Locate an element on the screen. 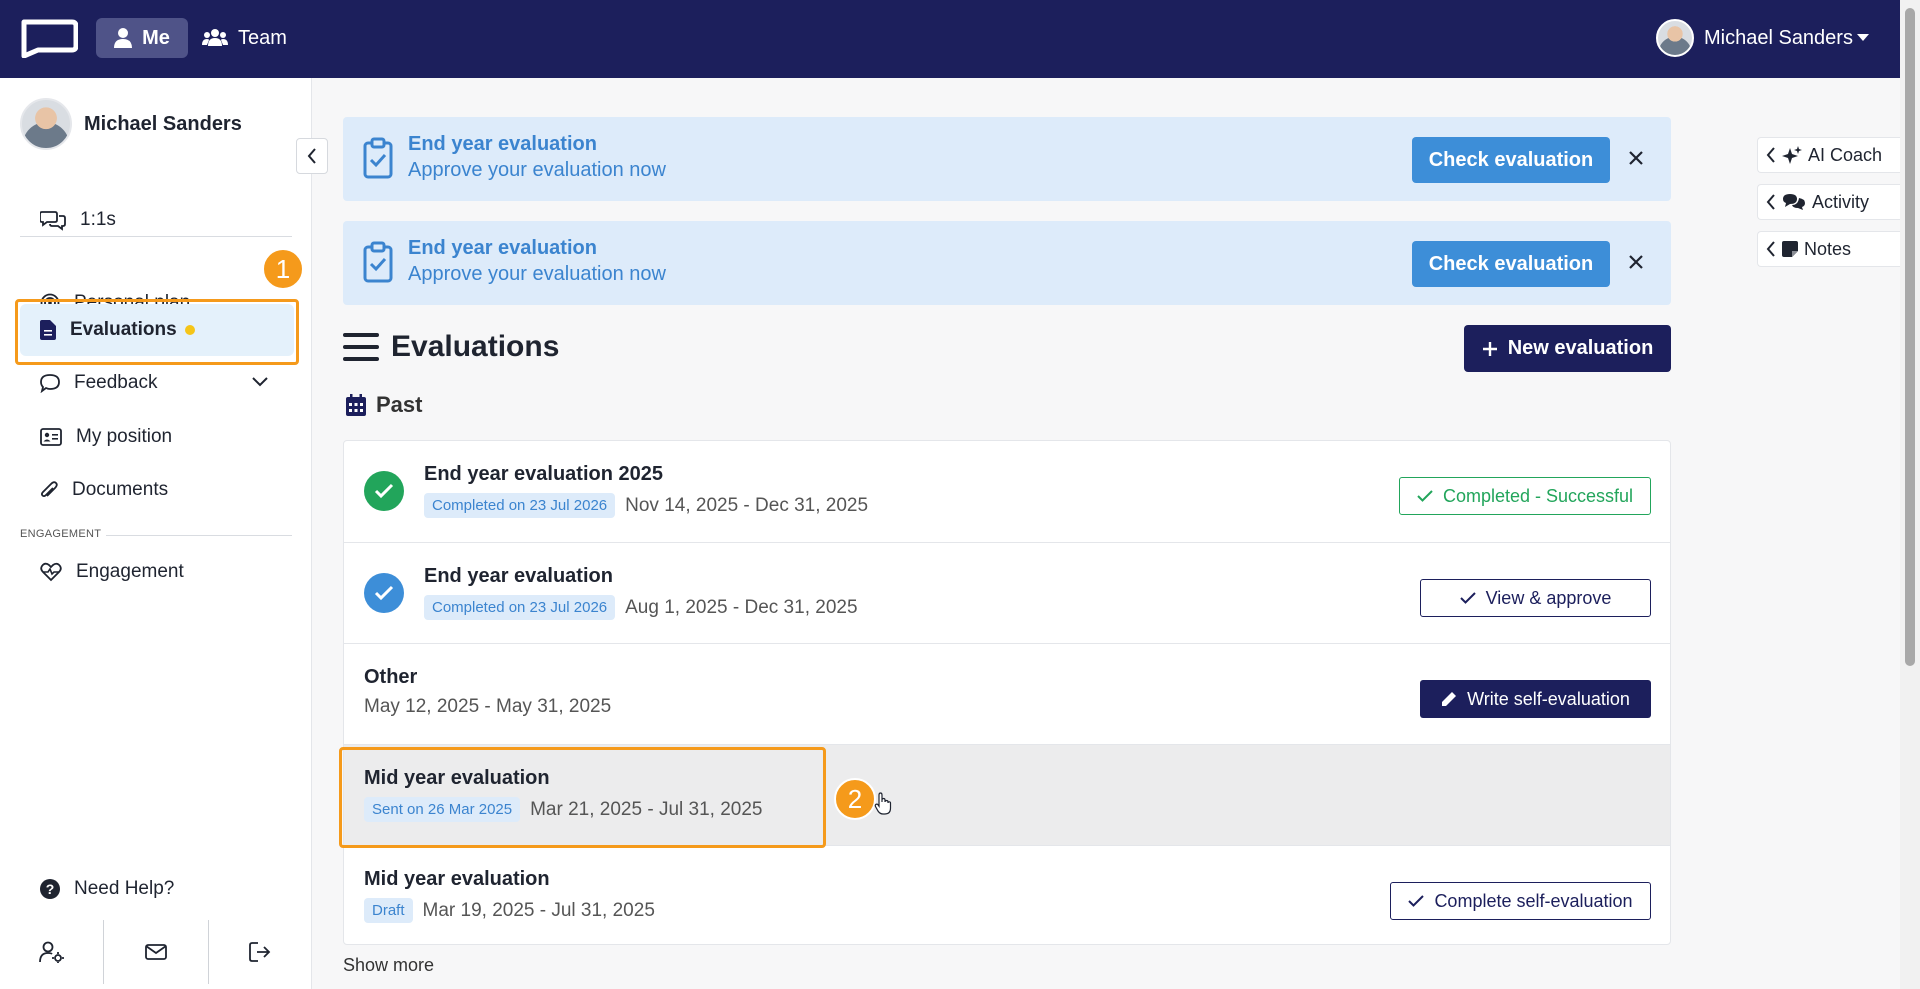 The image size is (1920, 989). section-past: Past is located at coordinates (384, 405).